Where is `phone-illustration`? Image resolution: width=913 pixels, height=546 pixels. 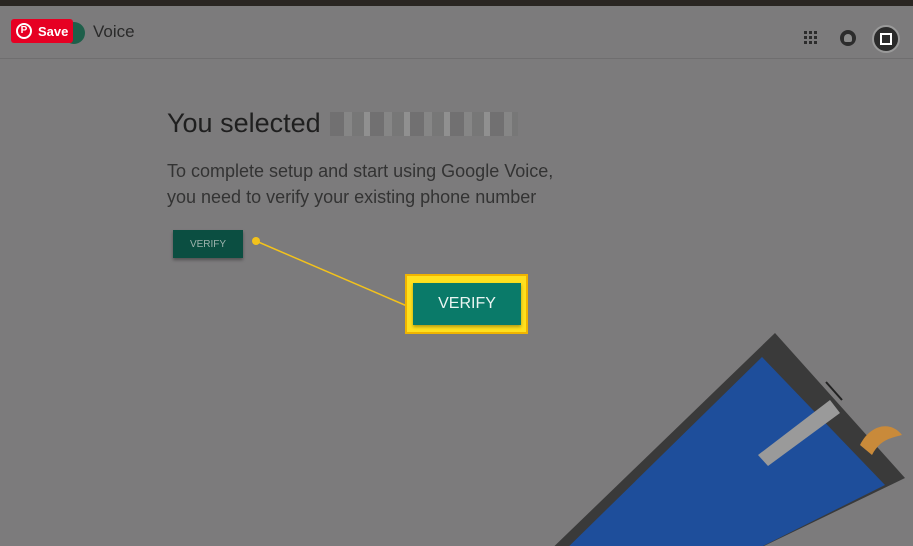 phone-illustration is located at coordinates (729, 439).